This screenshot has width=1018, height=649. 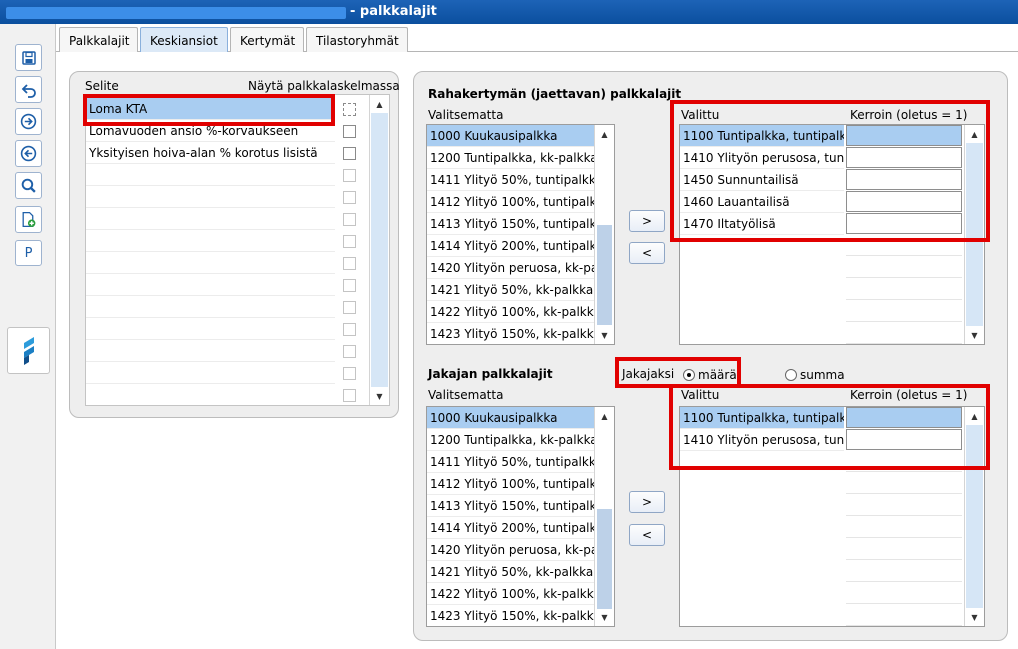 I want to click on title-bar: - palkkalajit, so click(x=509, y=12).